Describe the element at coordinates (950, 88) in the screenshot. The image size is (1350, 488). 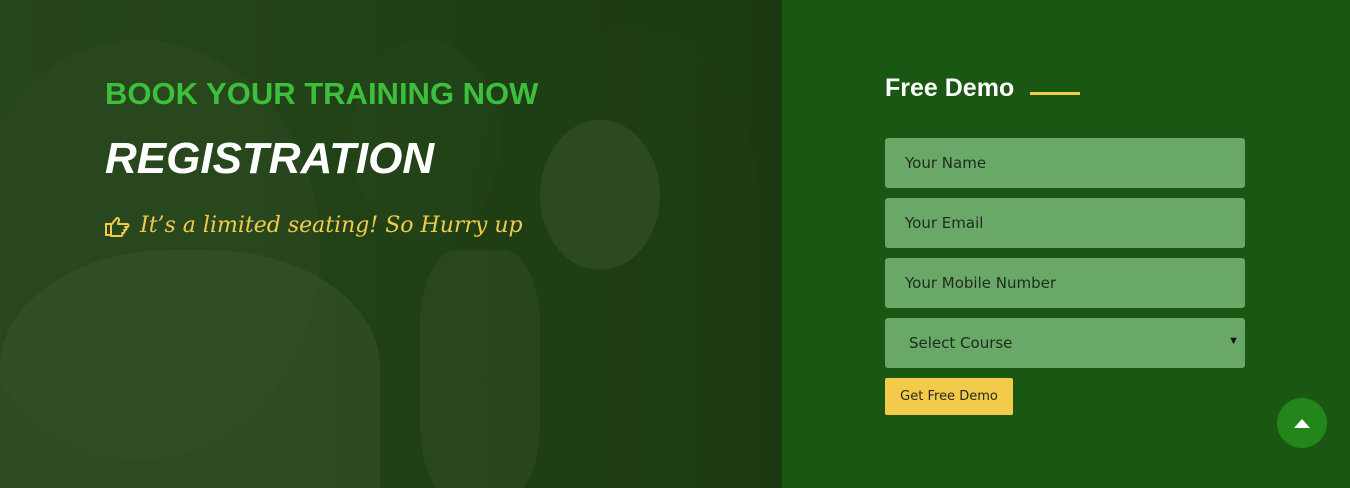
I see `form-title: Free Demo` at that location.